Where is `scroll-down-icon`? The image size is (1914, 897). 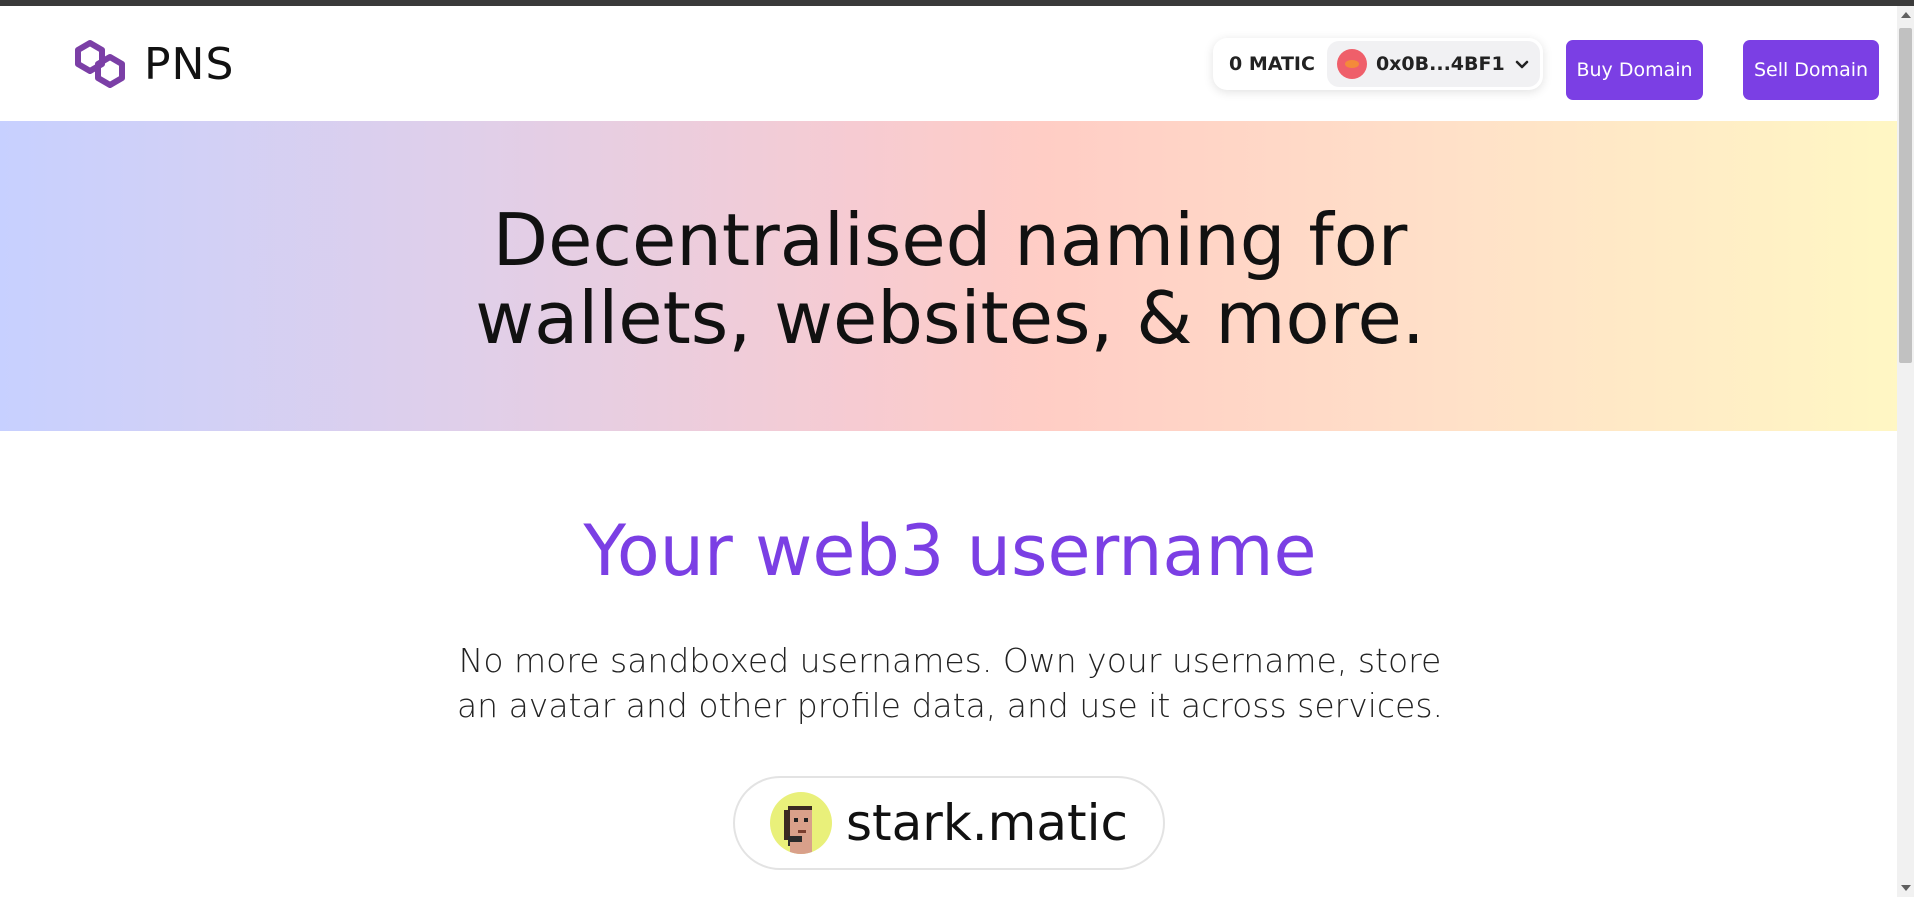 scroll-down-icon is located at coordinates (1906, 888).